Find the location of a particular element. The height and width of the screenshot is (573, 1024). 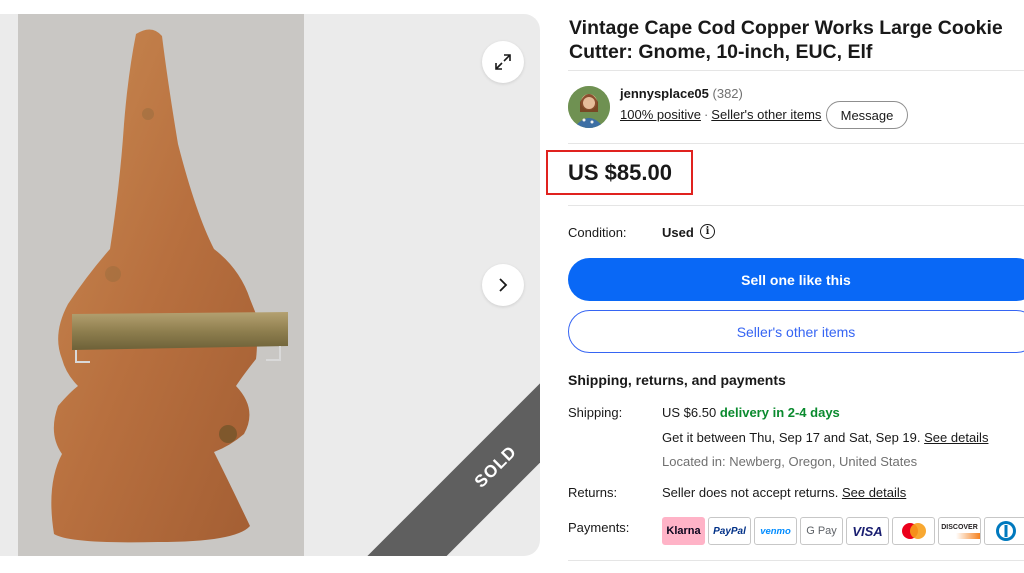

sold-ribbon: SOLD is located at coordinates (451, 445).